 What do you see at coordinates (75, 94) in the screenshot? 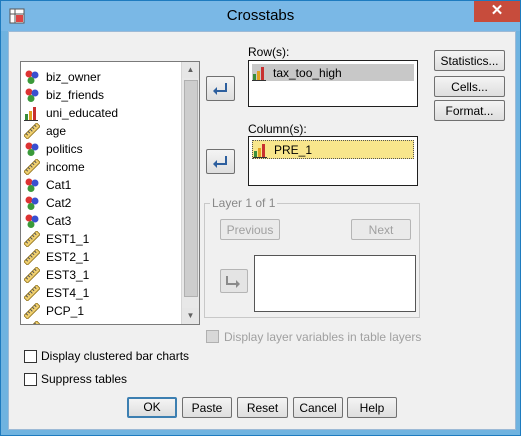
I see `variable-list-item-label: biz_friends` at bounding box center [75, 94].